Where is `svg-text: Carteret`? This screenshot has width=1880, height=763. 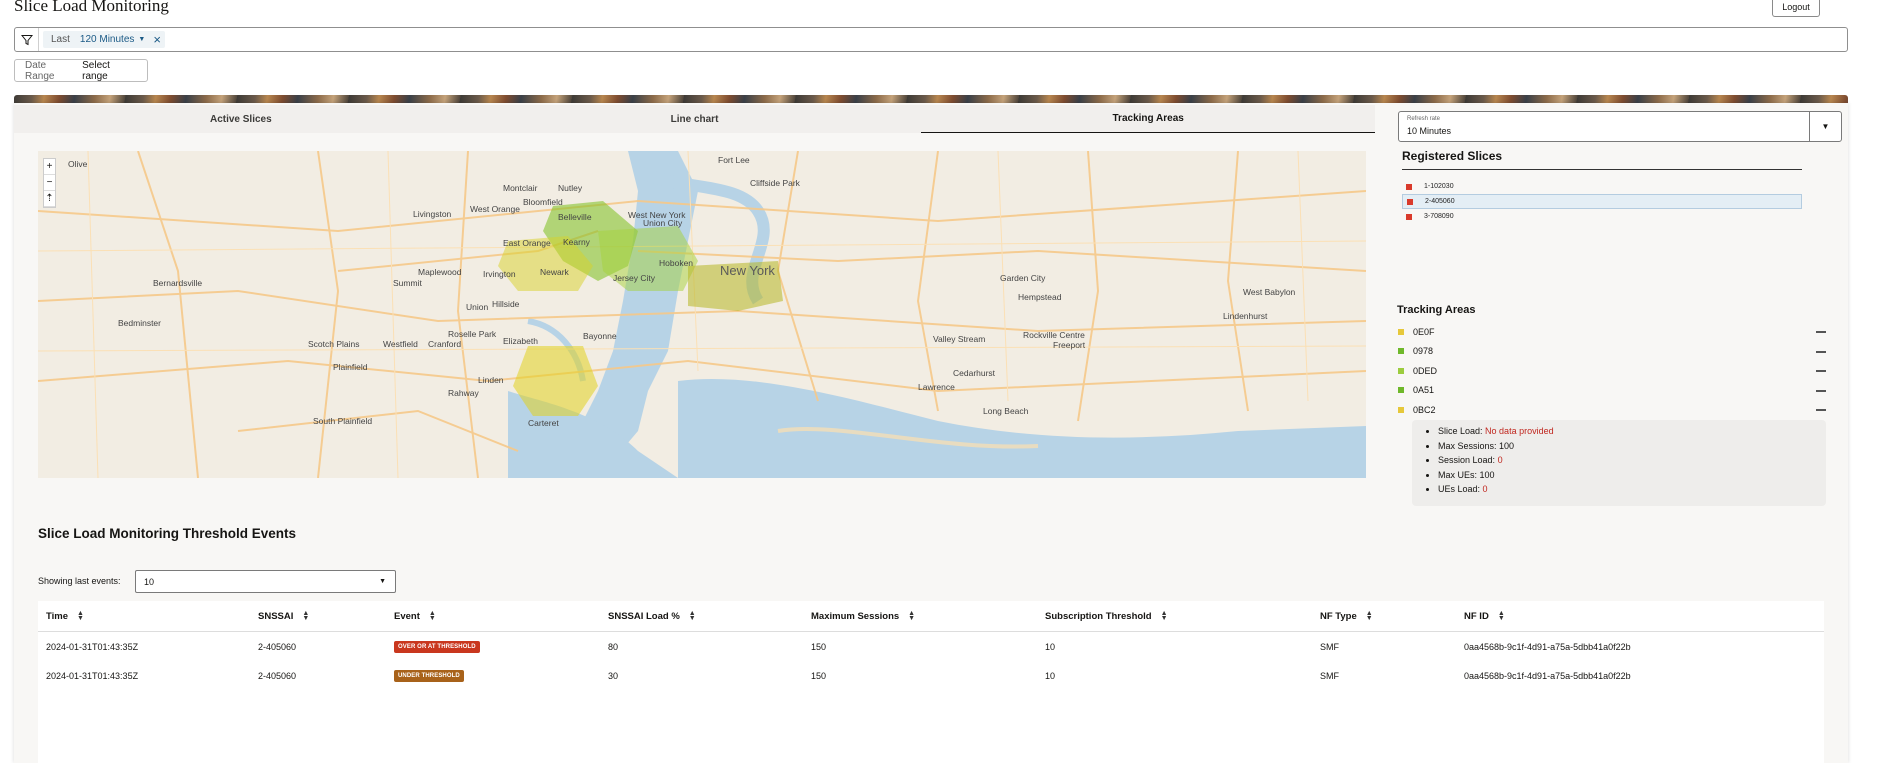
svg-text: Carteret is located at coordinates (543, 423).